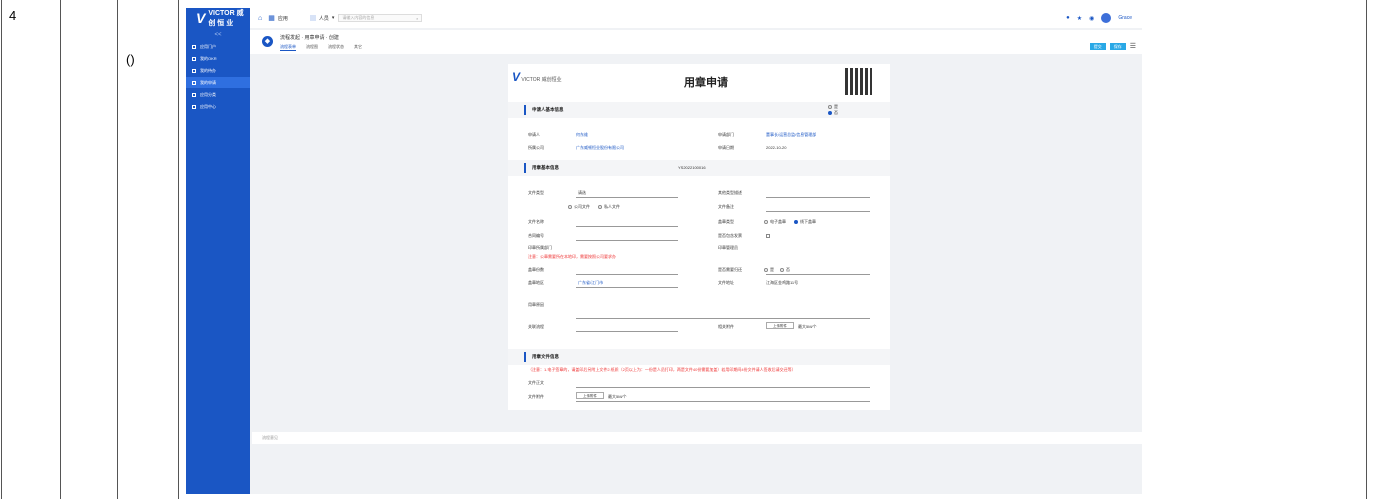  What do you see at coordinates (537, 77) in the screenshot?
I see `form-logo: V VICTOR 威创恒业` at bounding box center [537, 77].